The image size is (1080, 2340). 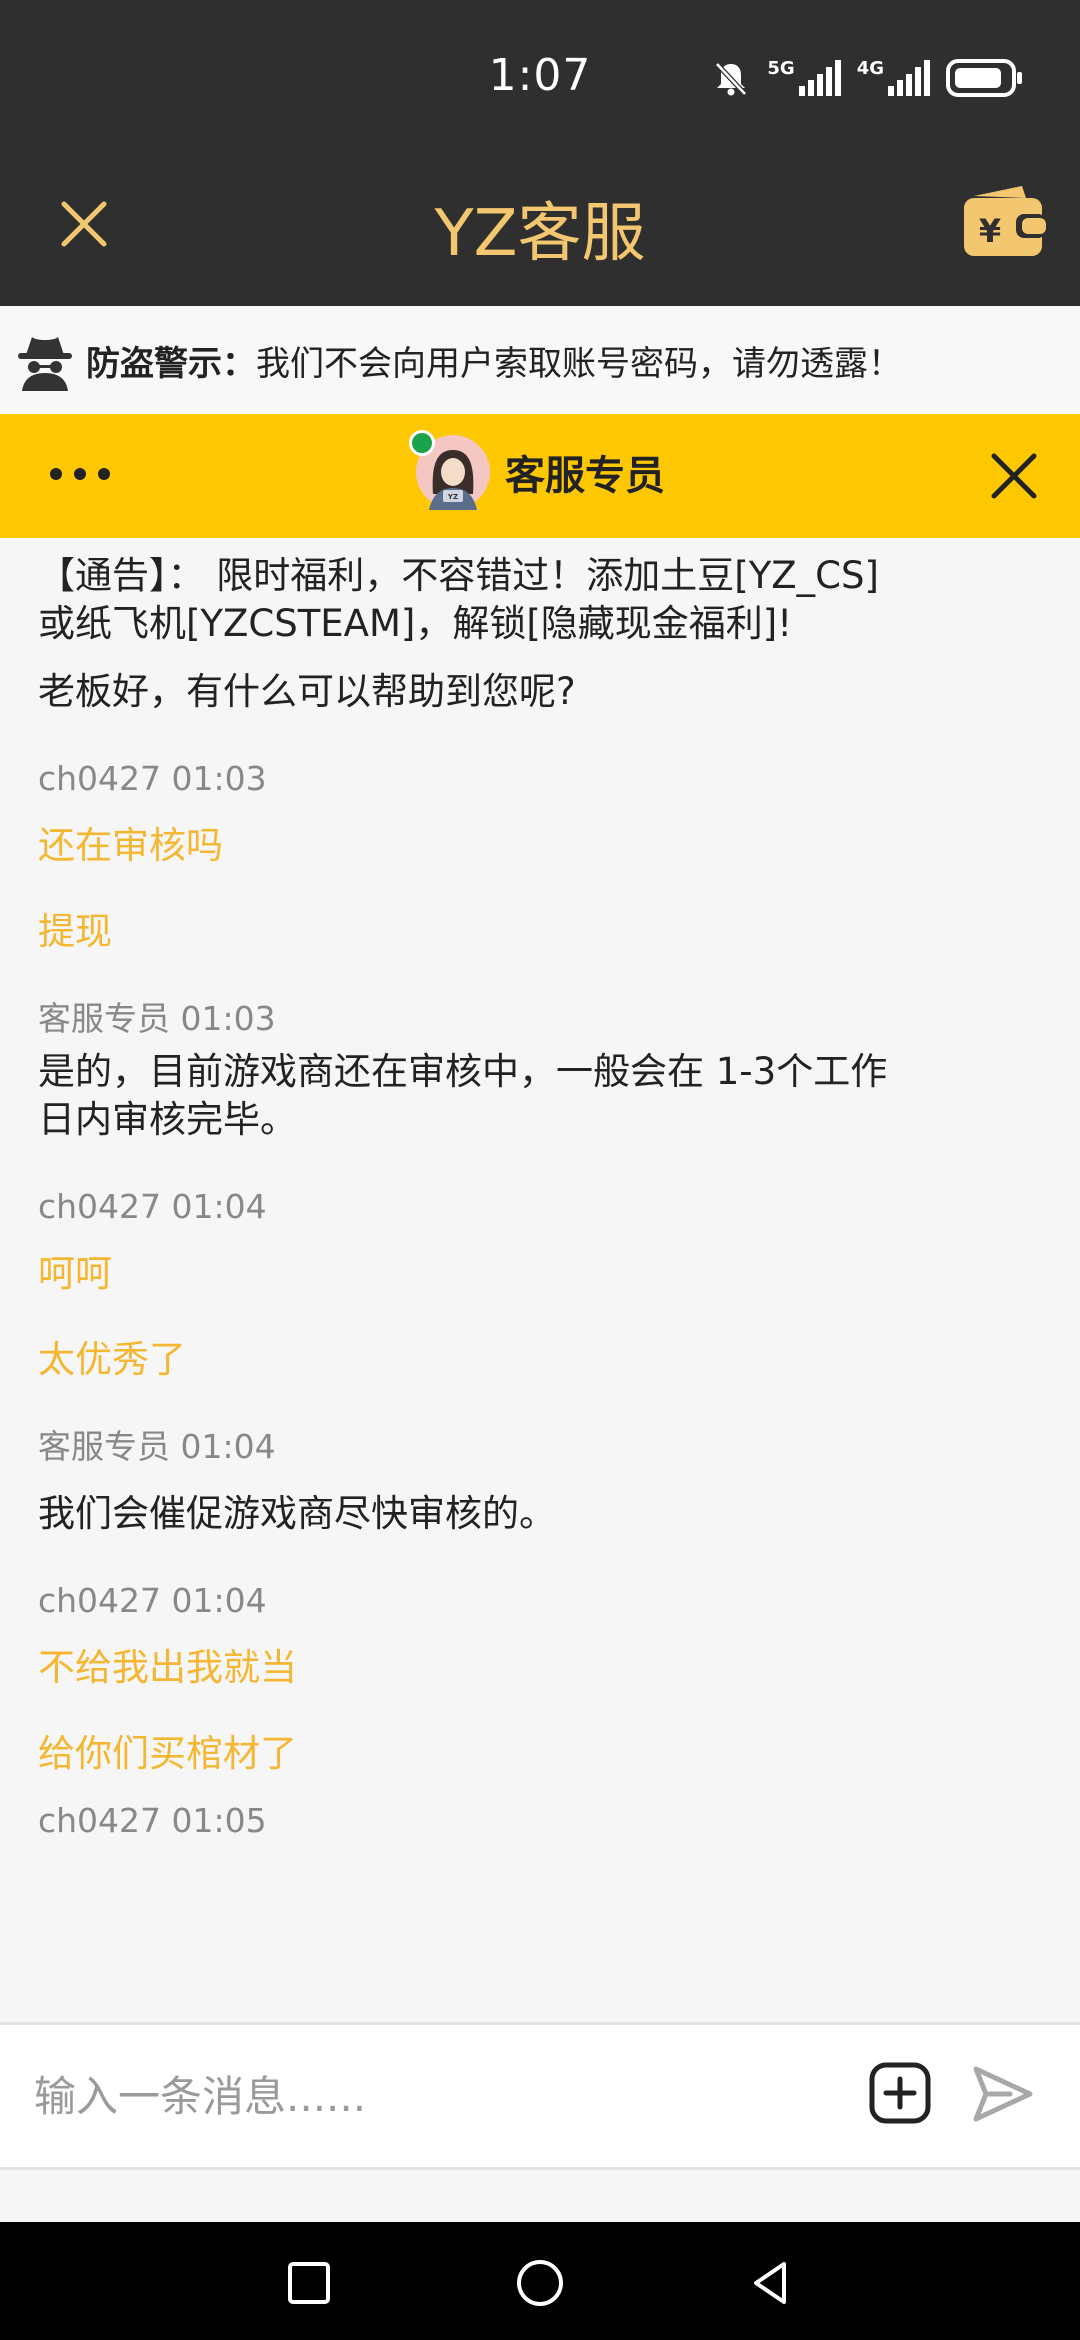 I want to click on agent-message: 是的，目前游戏商还在审核中，一般会在 1-3个工作日内审核完毕。, so click(x=463, y=1095).